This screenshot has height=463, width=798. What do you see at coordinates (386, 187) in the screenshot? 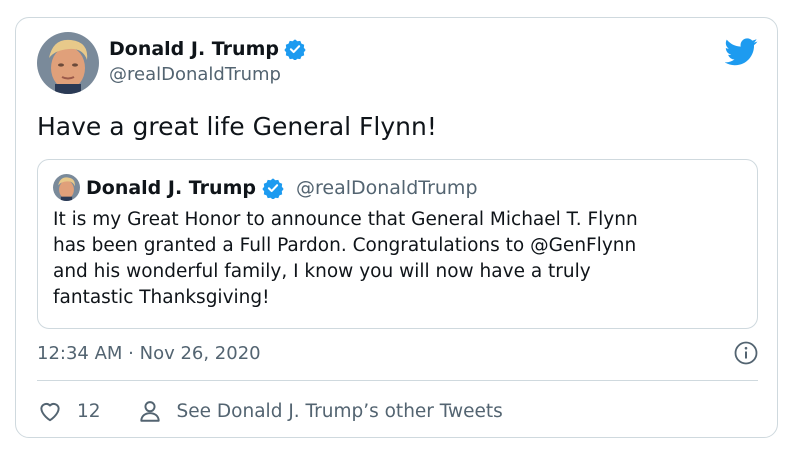
I see `quoted-author-handle: @realDonaldTrump` at bounding box center [386, 187].